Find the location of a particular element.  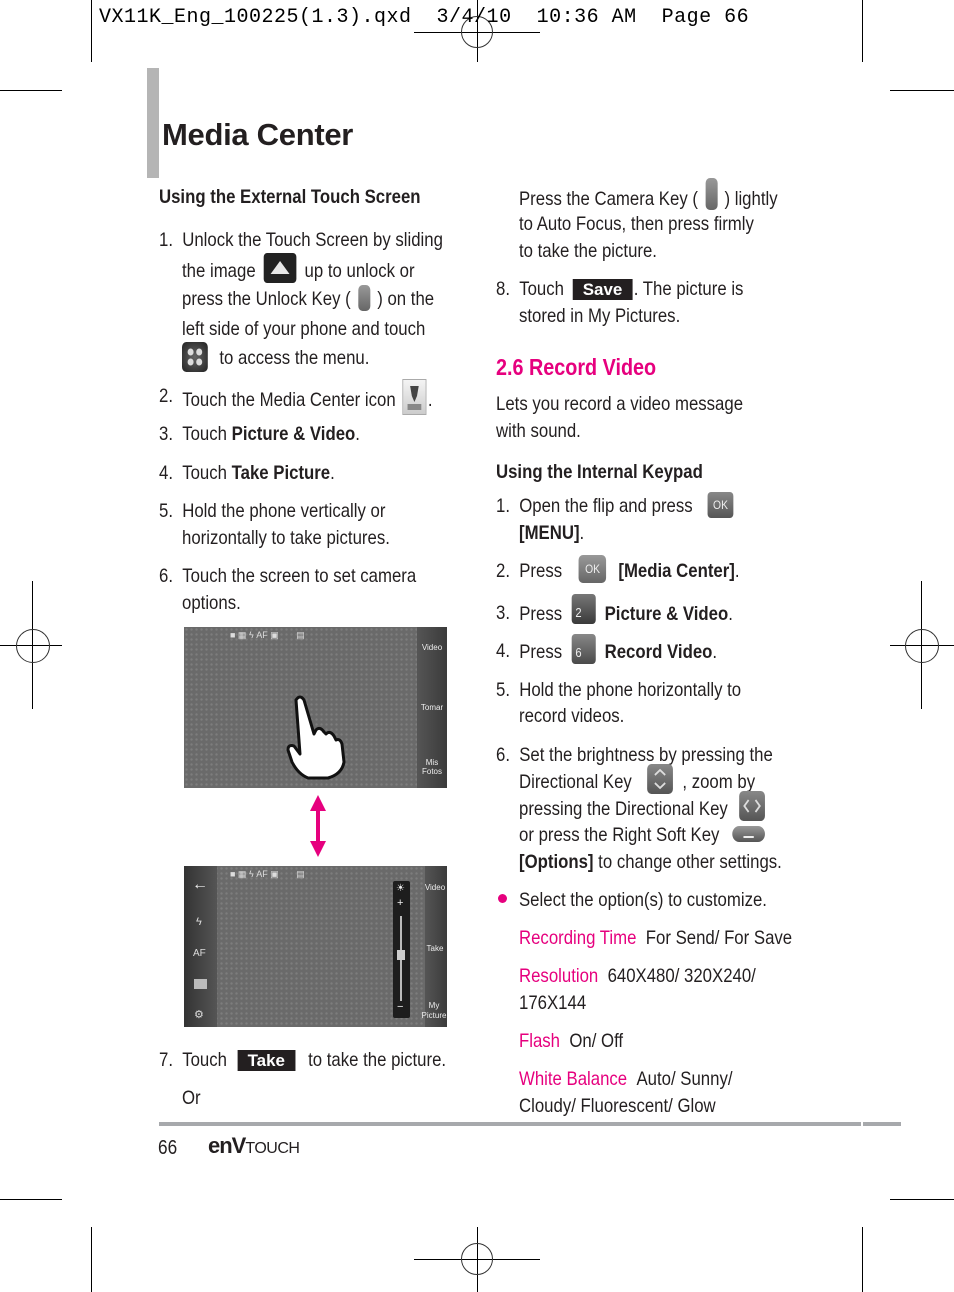

settings-gear-icon: ⚙ is located at coordinates (199, 1015).